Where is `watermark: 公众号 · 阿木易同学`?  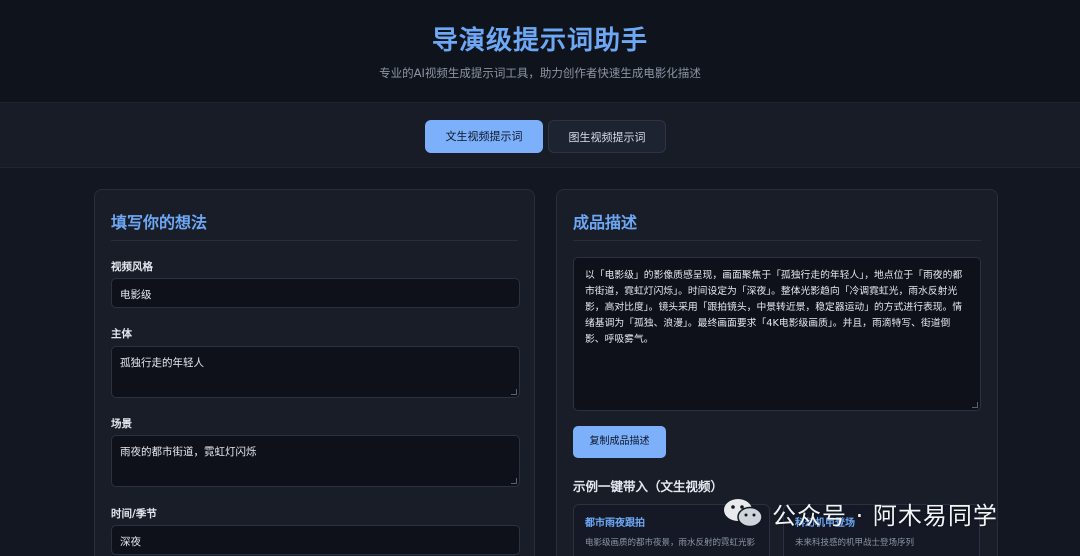 watermark: 公众号 · 阿木易同学 is located at coordinates (860, 513).